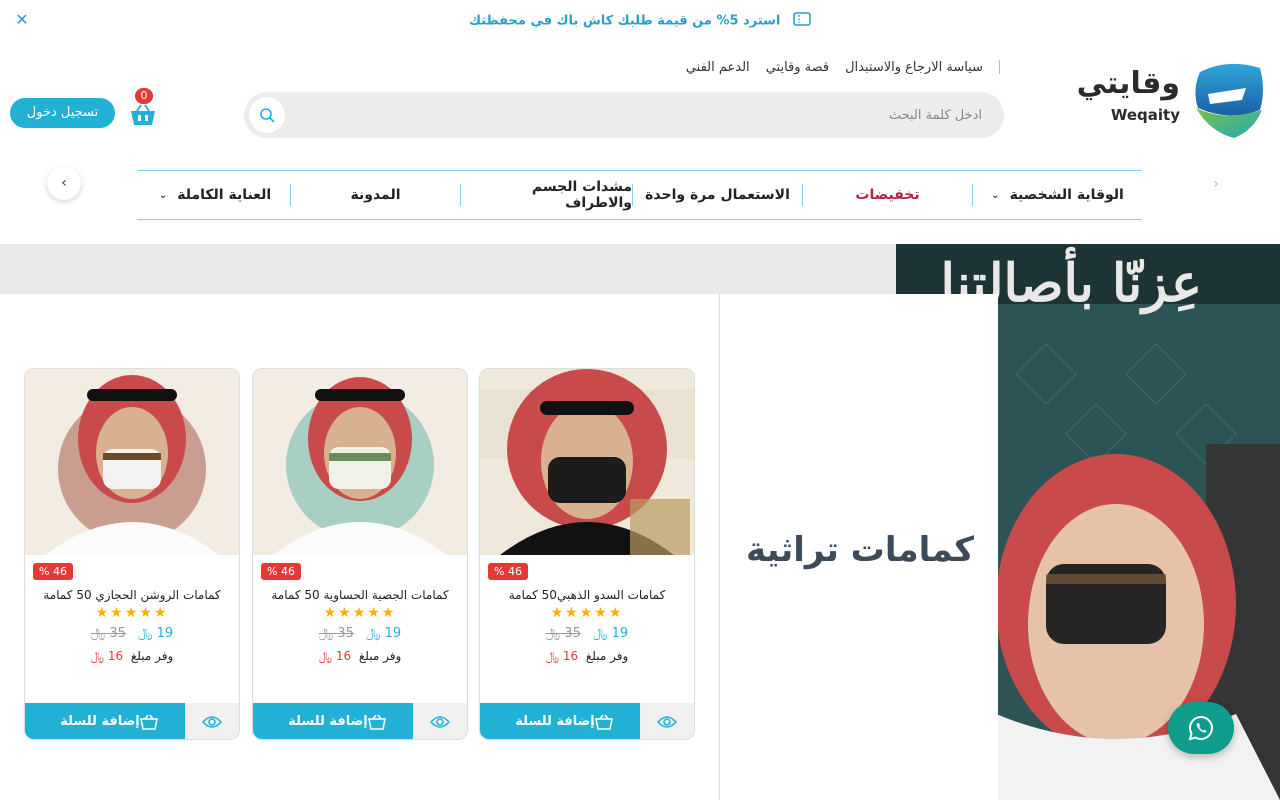 The height and width of the screenshot is (800, 1280). I want to click on nav-item-sale: تخفيضات, so click(887, 195).